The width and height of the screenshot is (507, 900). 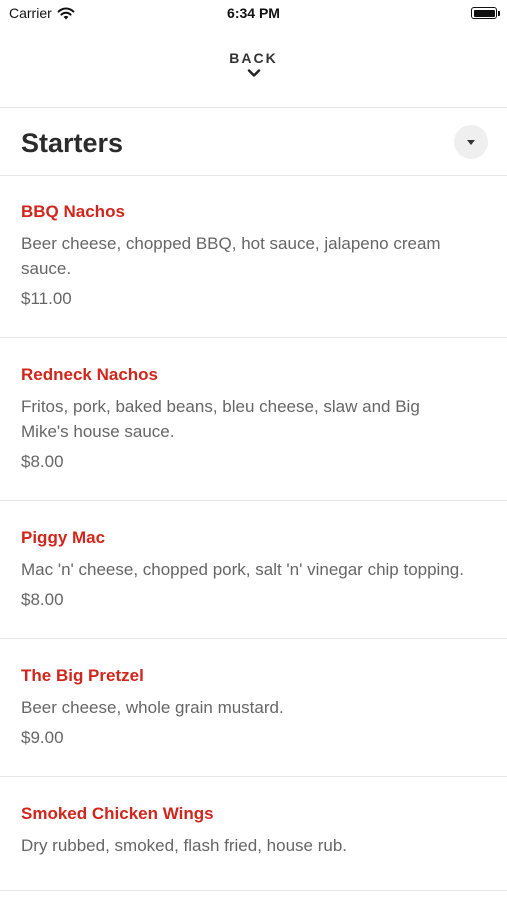 I want to click on item-name: Smoked Chicken Wings, so click(x=117, y=813).